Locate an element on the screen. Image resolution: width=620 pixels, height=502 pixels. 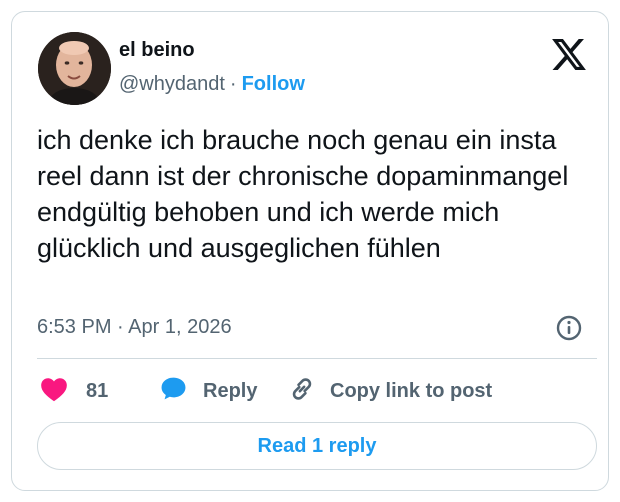
avatar-image is located at coordinates (74, 68).